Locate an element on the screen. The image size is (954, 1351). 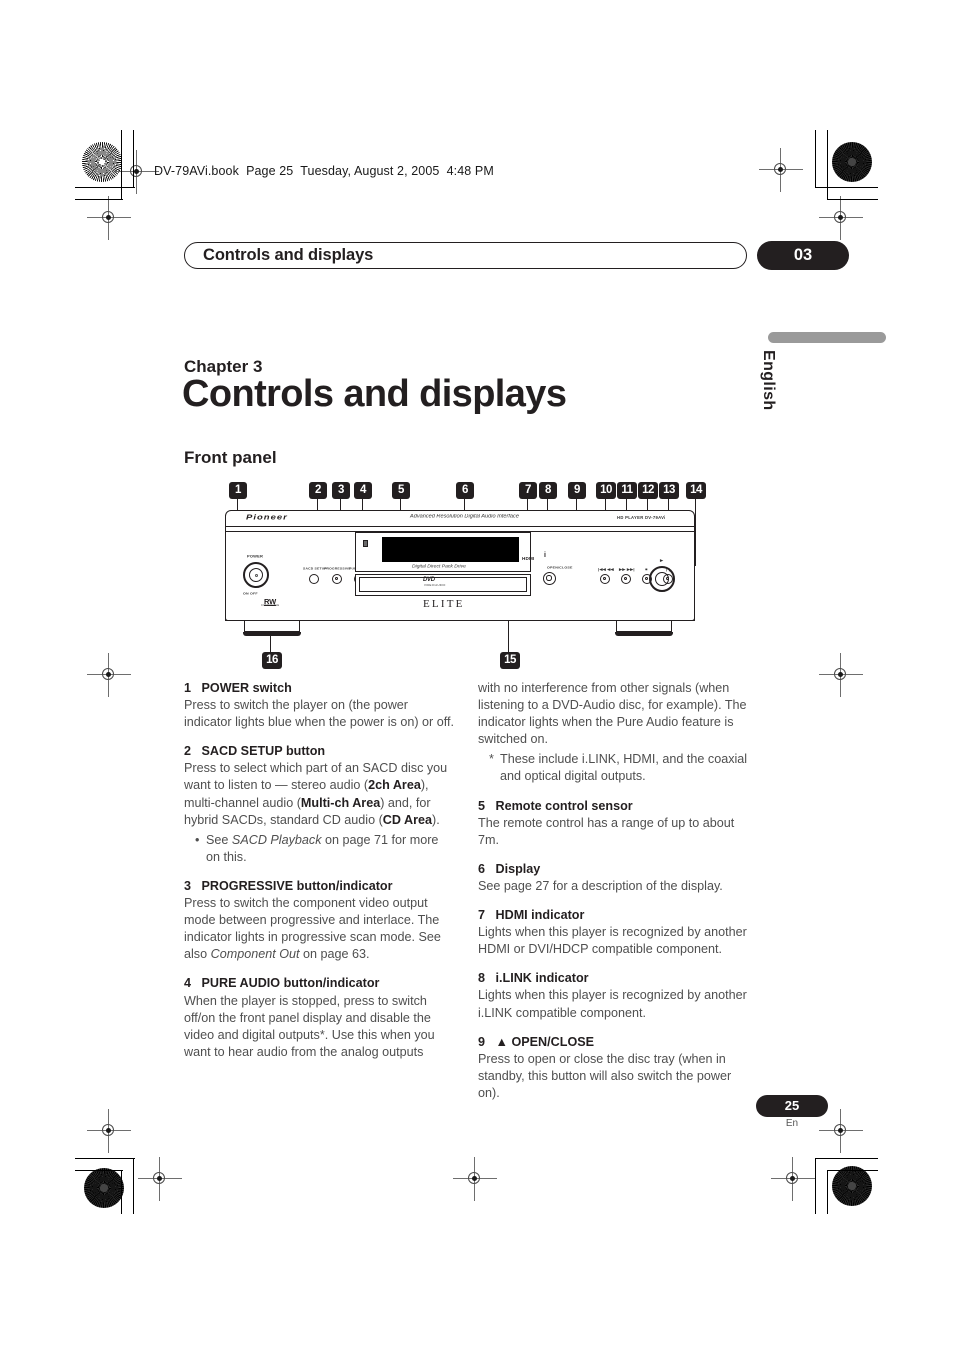
elite-mark: ELITE is located at coordinates (444, 604).